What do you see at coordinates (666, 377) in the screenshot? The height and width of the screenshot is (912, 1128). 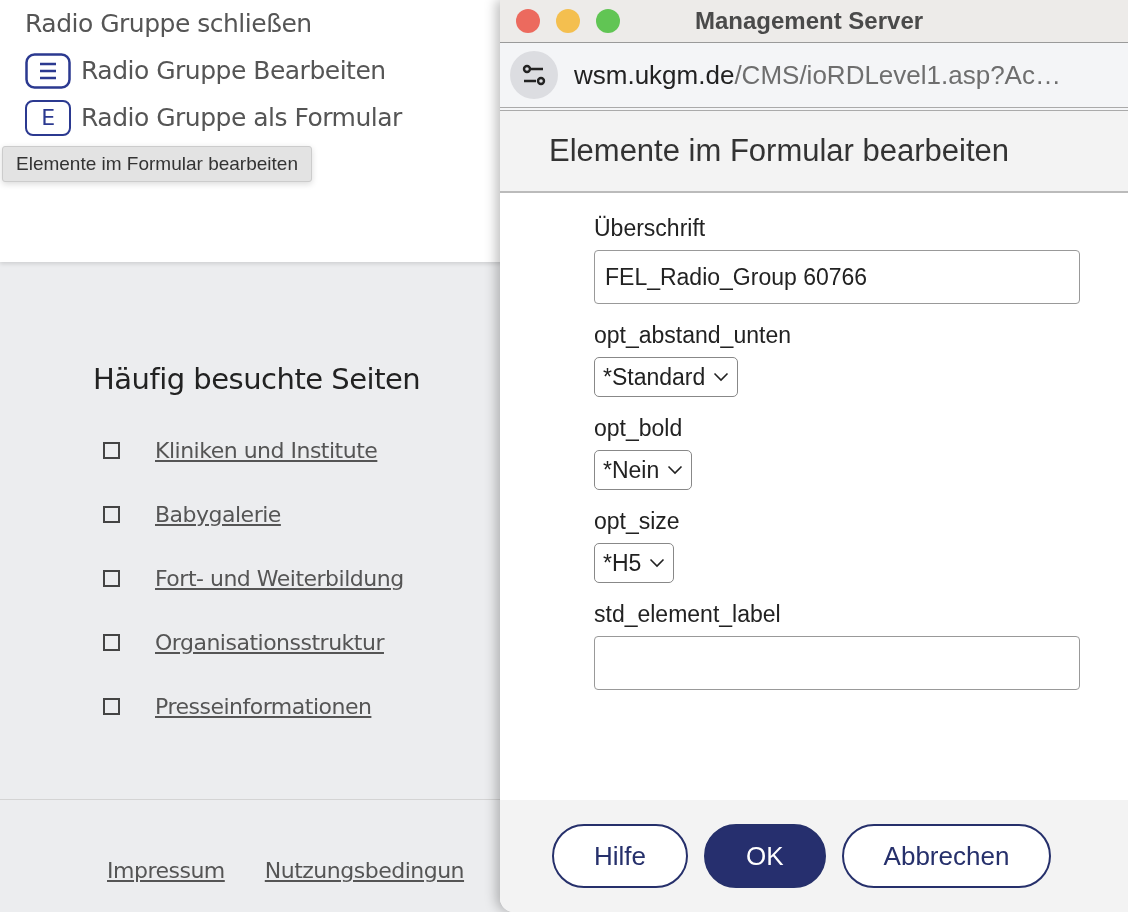 I see `select-field: *Standard` at bounding box center [666, 377].